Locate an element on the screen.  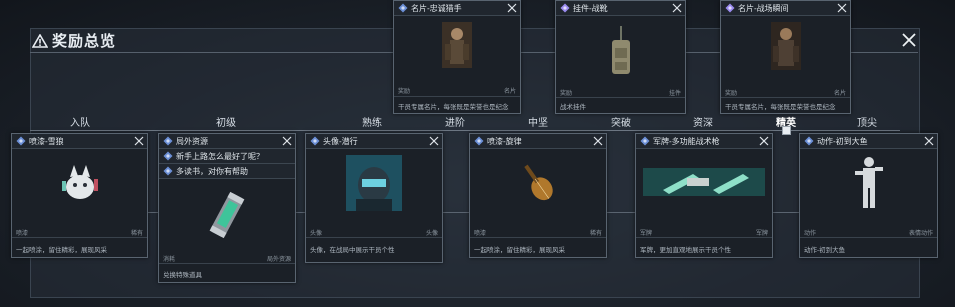
energy-canister-icon is located at coordinates (227, 215).